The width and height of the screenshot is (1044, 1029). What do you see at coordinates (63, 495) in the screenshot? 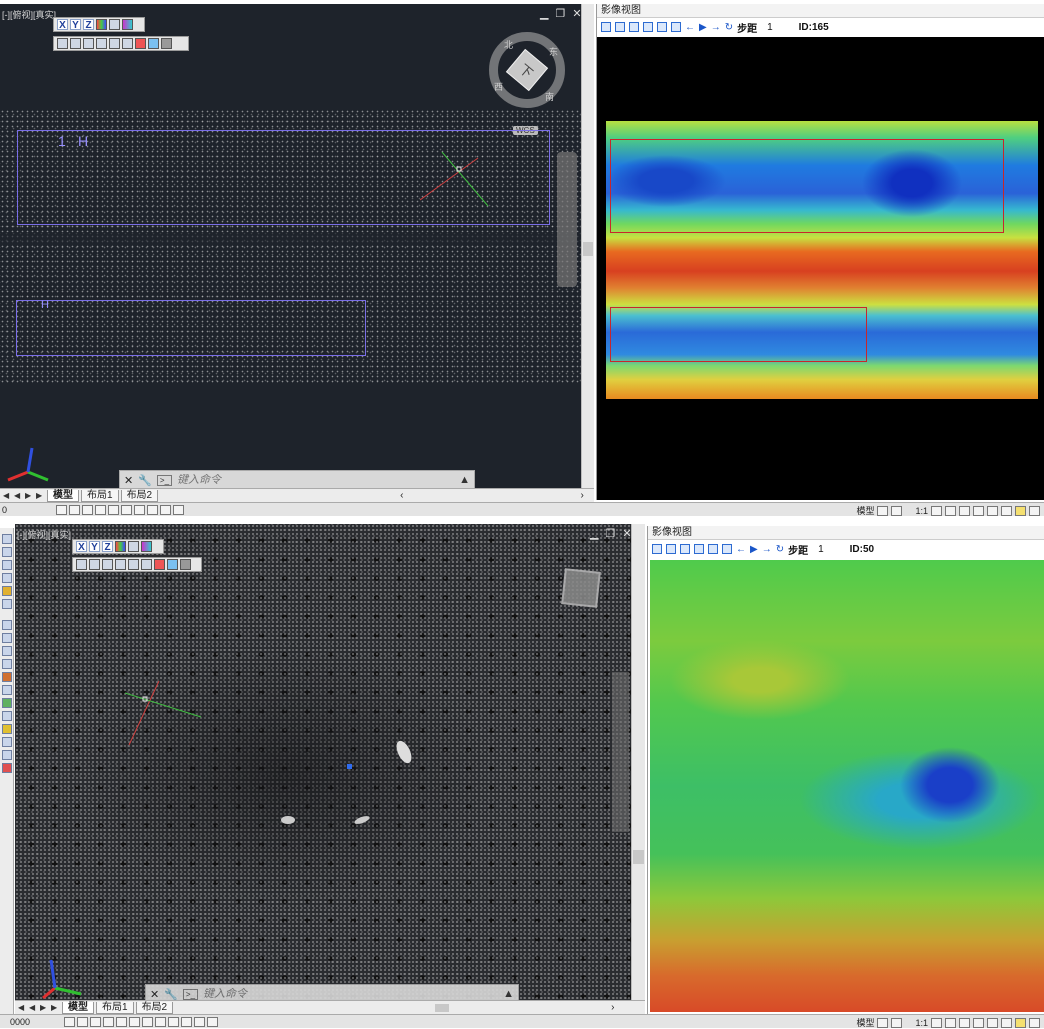
I see `tab-model: 模型` at bounding box center [63, 495].